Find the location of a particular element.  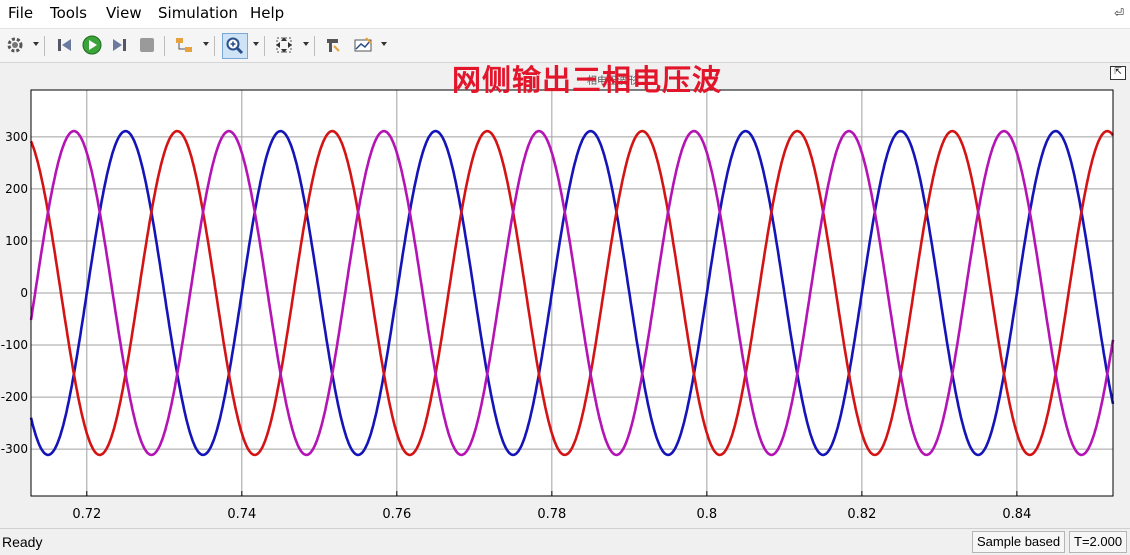

signal-edit-icon is located at coordinates (363, 45).